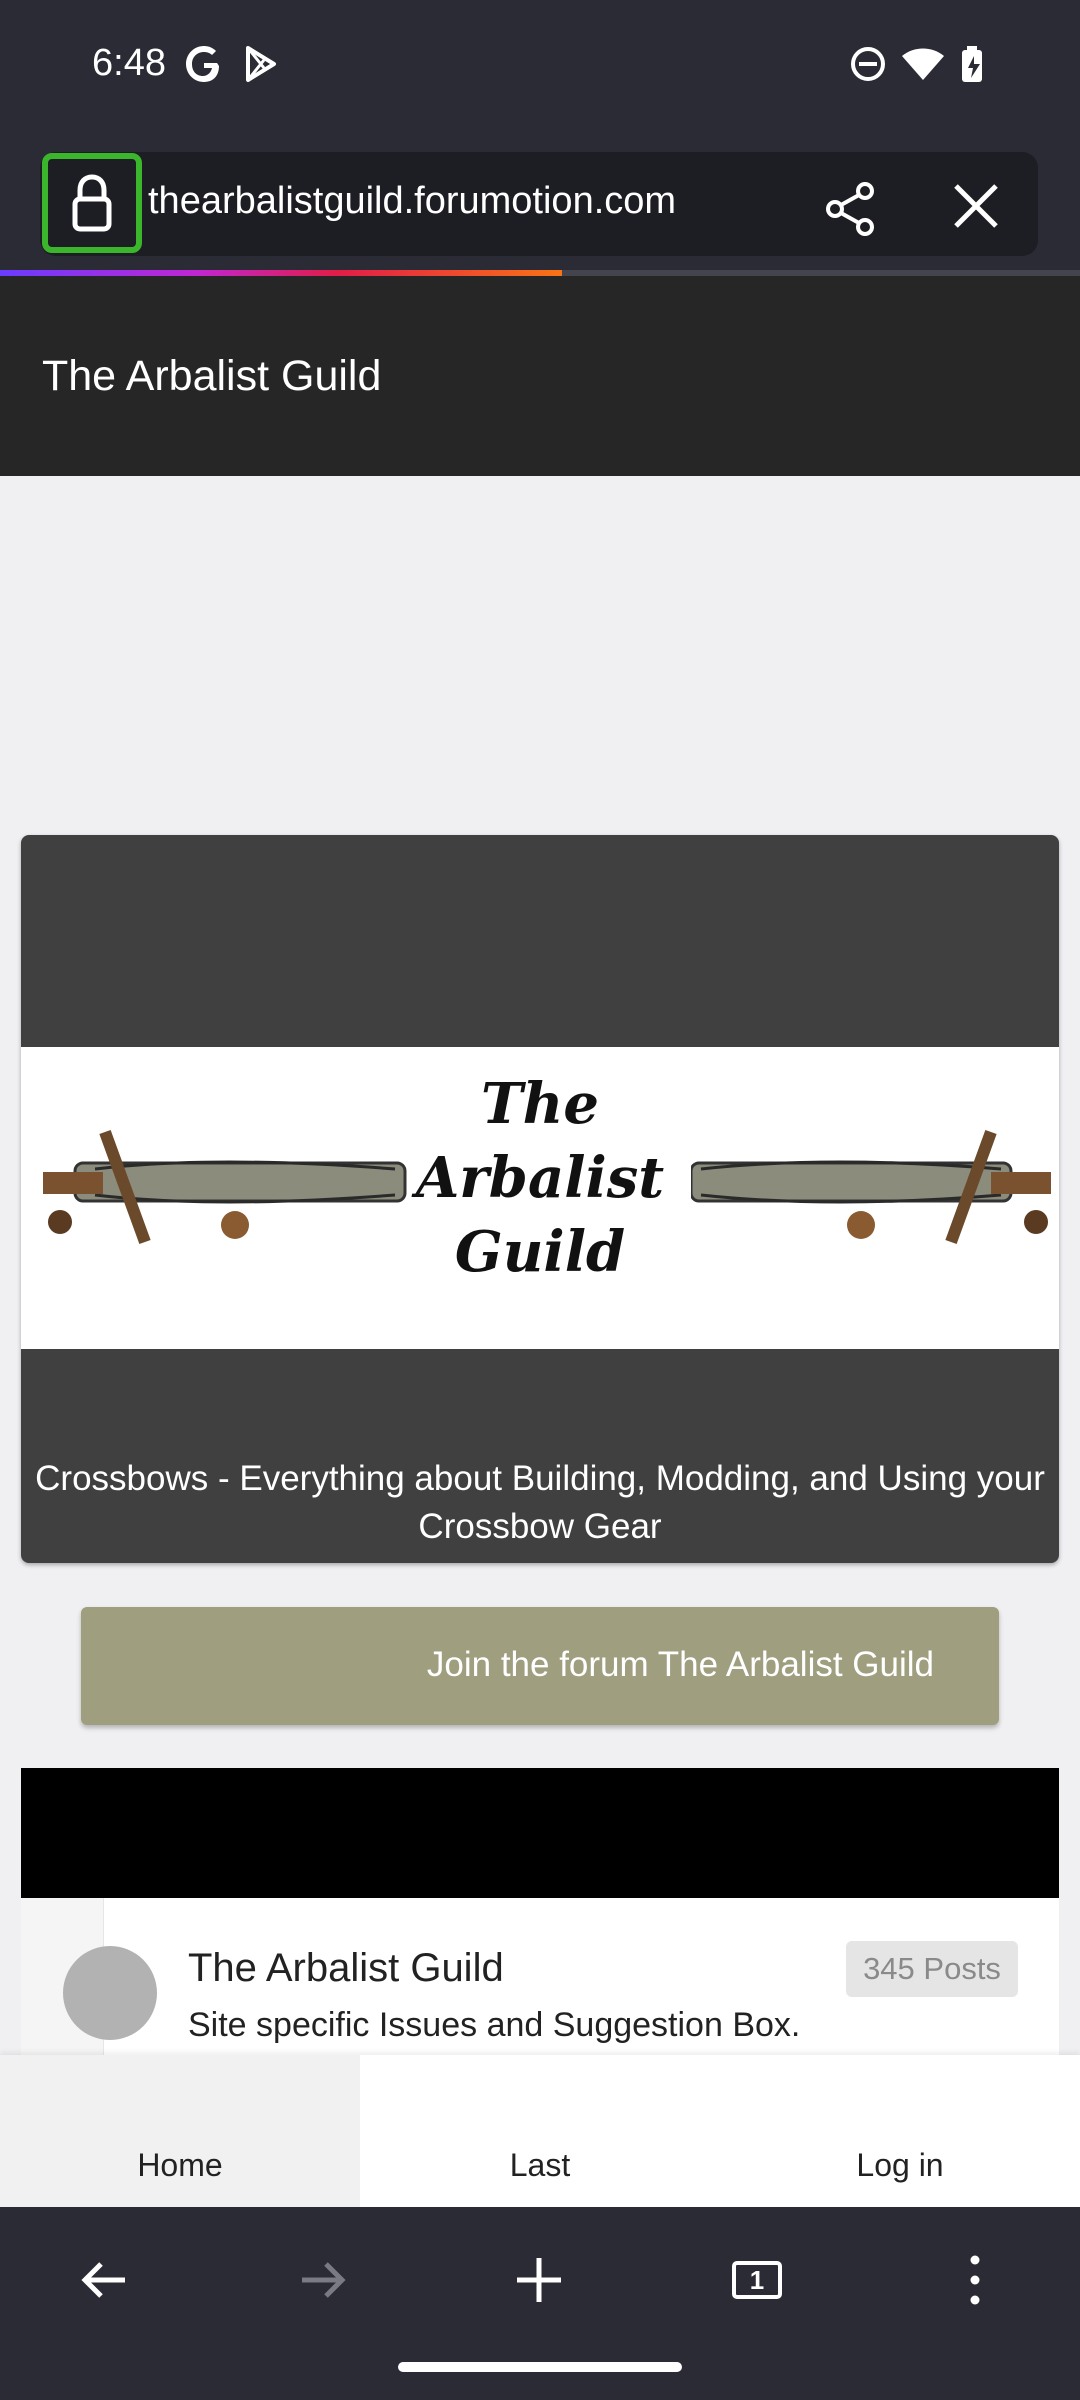  I want to click on forward-arrow-icon, so click(322, 2280).